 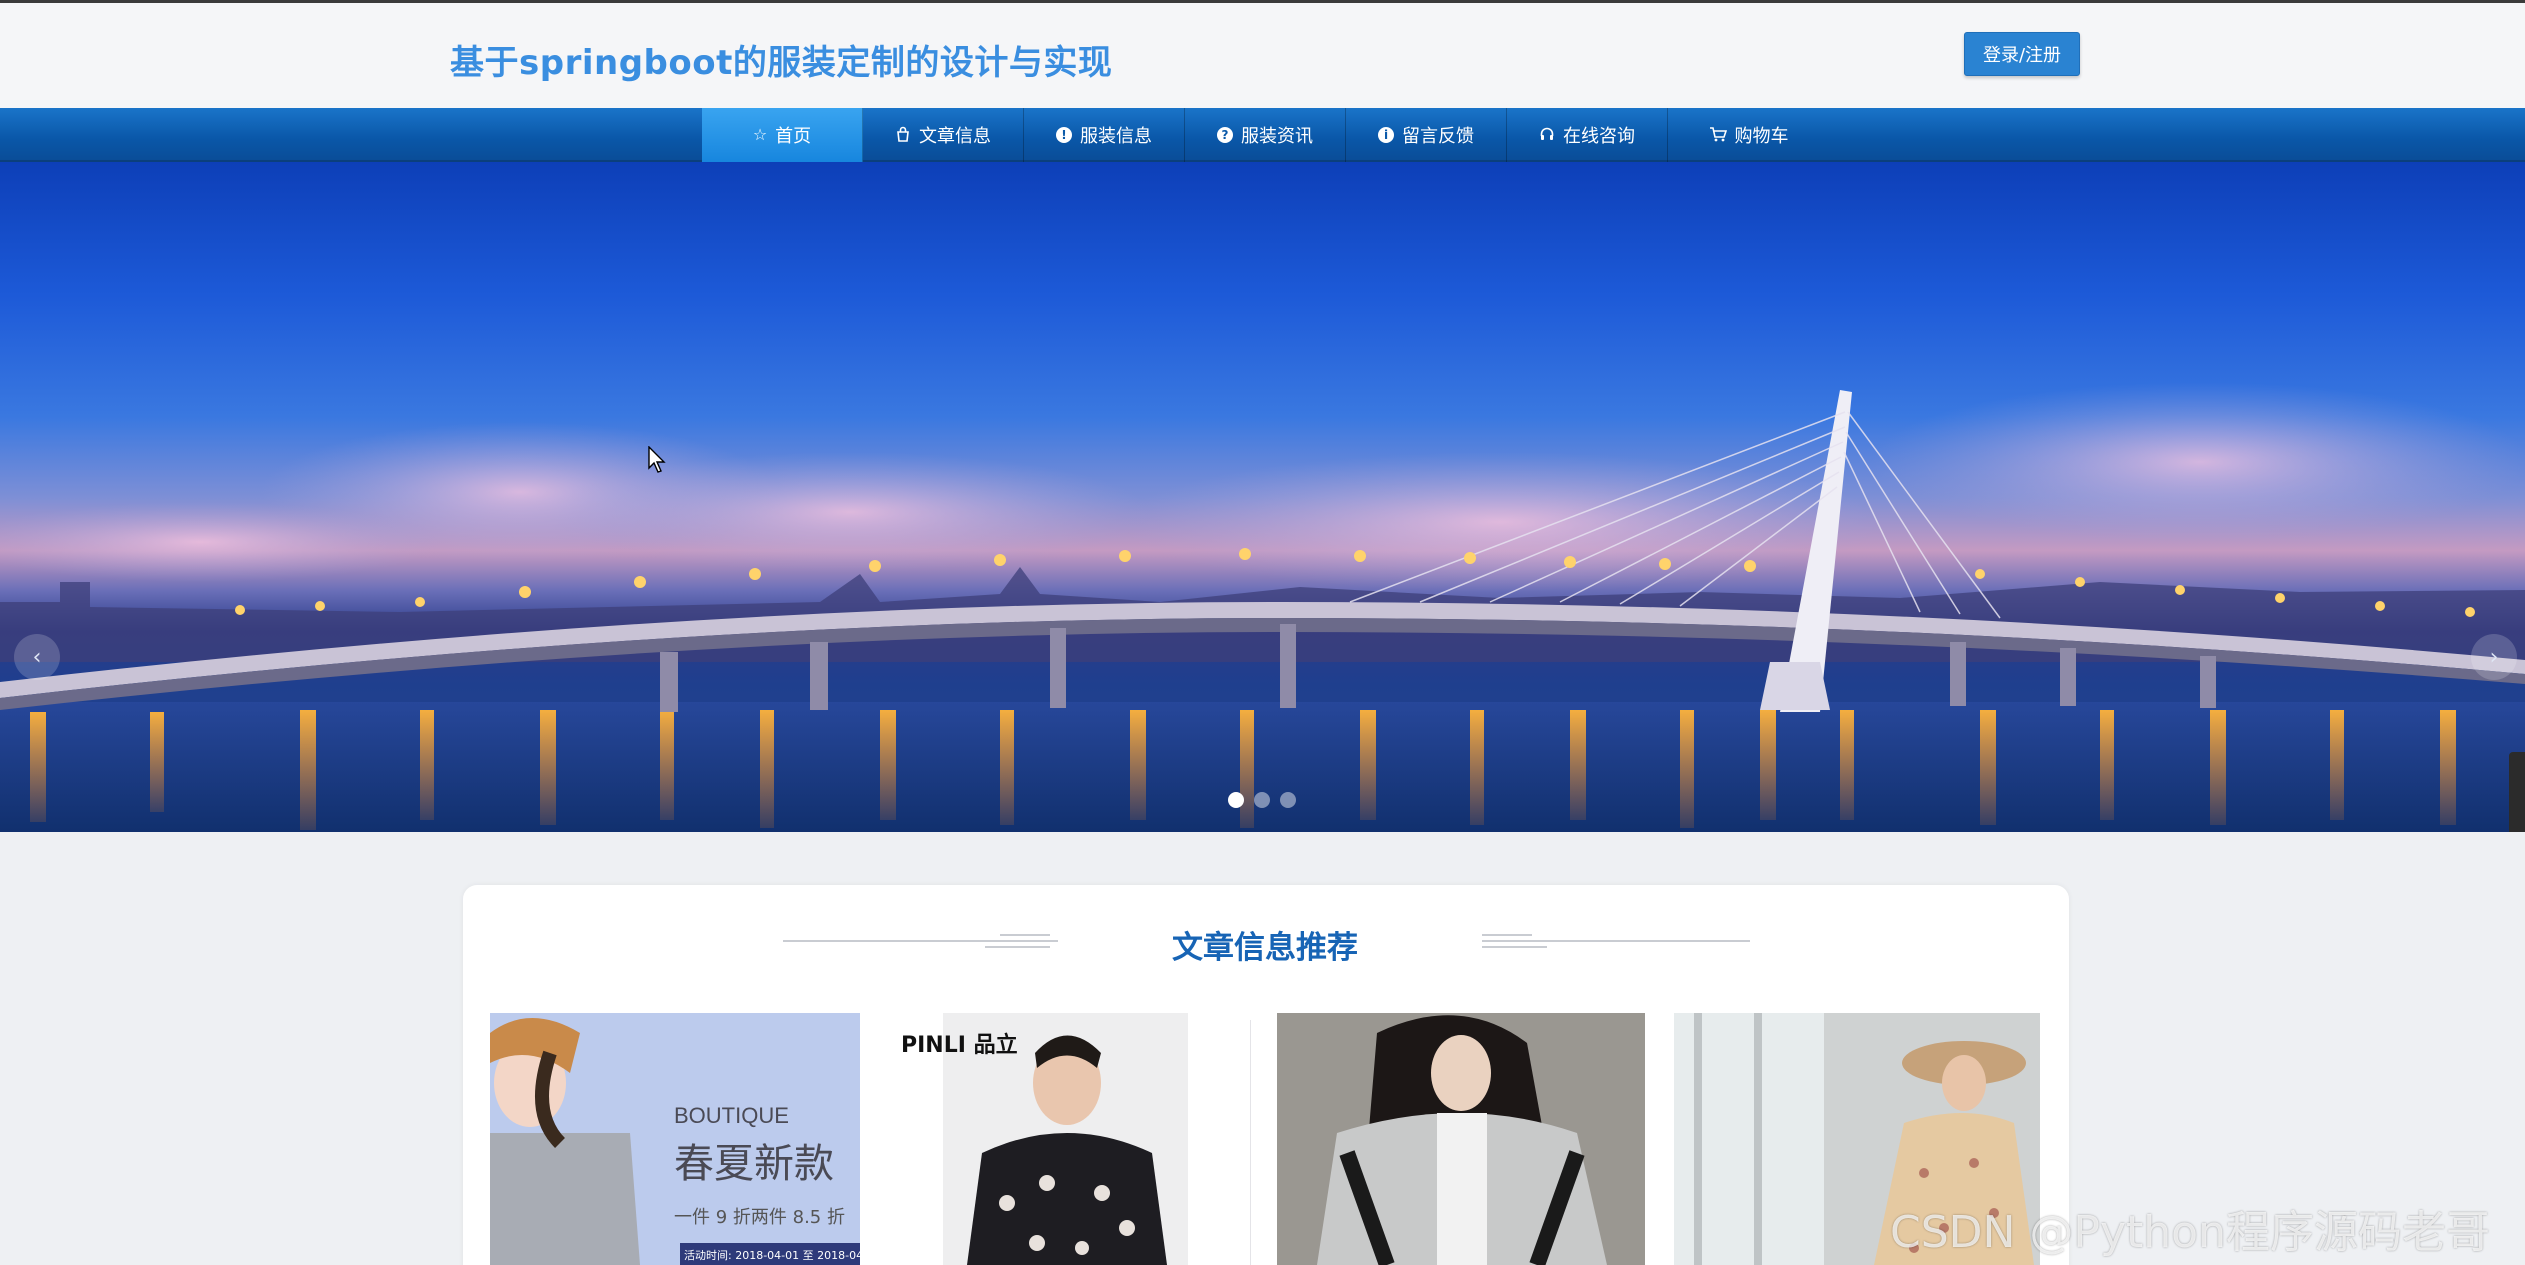 I want to click on nav-item-label: 文章信息, so click(x=955, y=136).